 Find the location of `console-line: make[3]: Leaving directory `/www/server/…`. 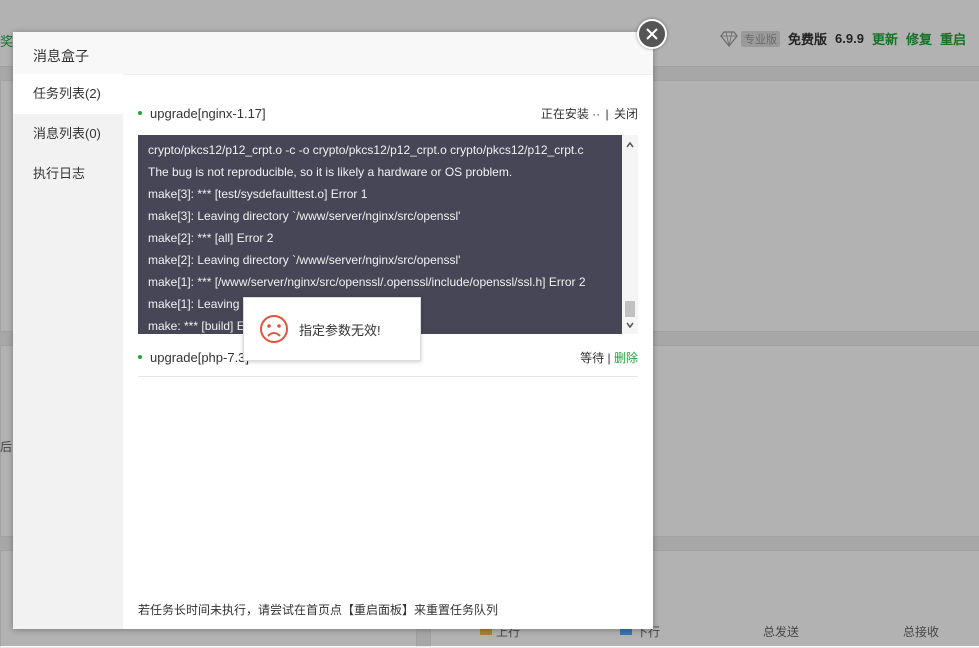

console-line: make[3]: Leaving directory `/www/server/… is located at coordinates (304, 216).